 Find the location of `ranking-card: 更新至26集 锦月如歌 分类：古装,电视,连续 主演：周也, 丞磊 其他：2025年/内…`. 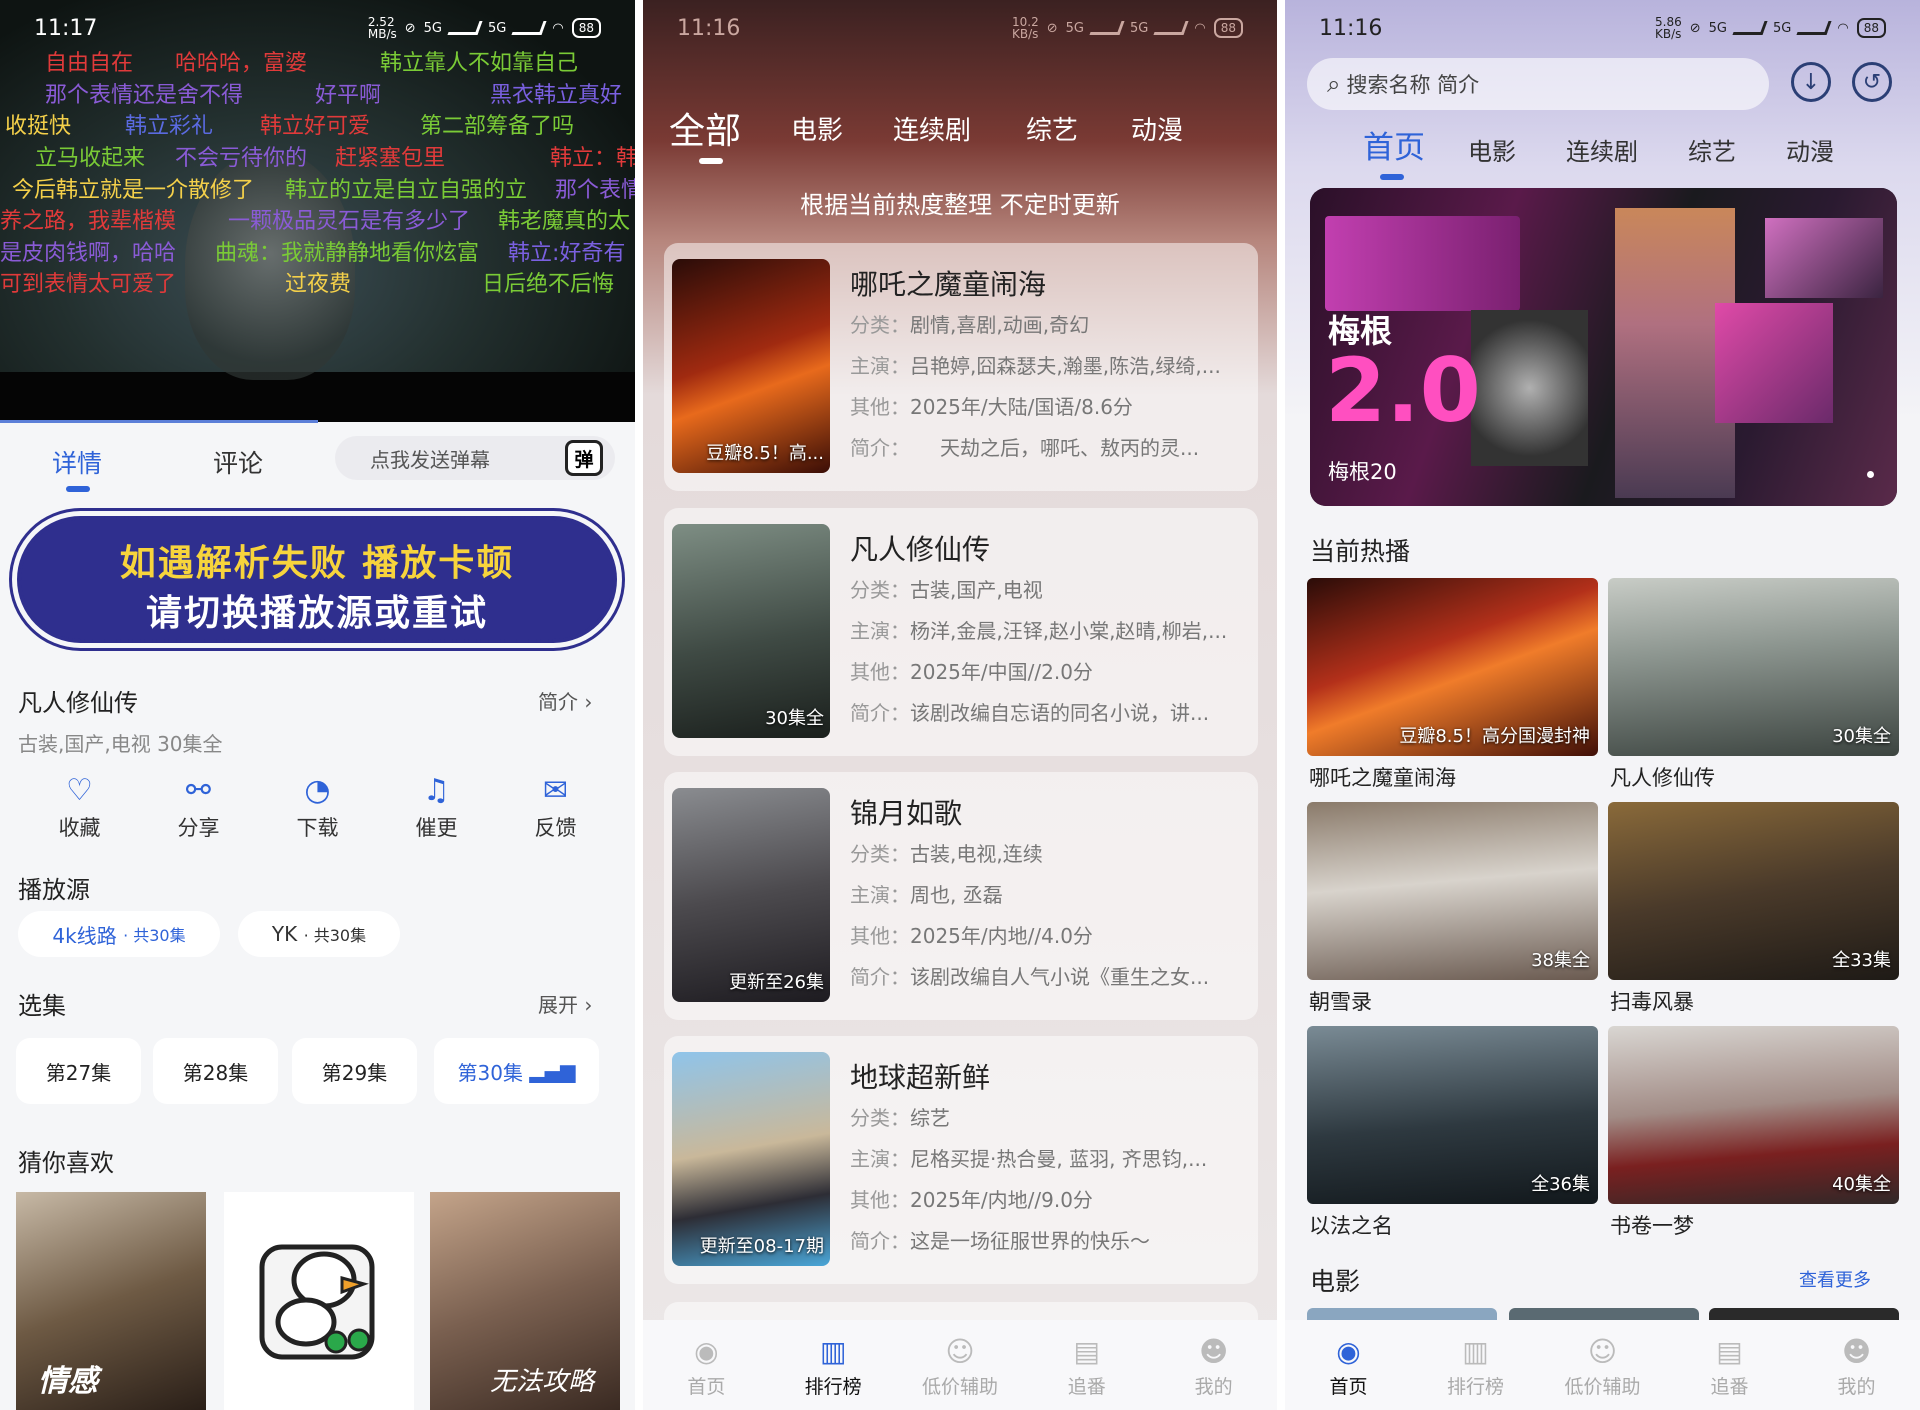

ranking-card: 更新至26集 锦月如歌 分类：古装,电视,连续 主演：周也, 丞磊 其他：2025年/内… is located at coordinates (961, 896).